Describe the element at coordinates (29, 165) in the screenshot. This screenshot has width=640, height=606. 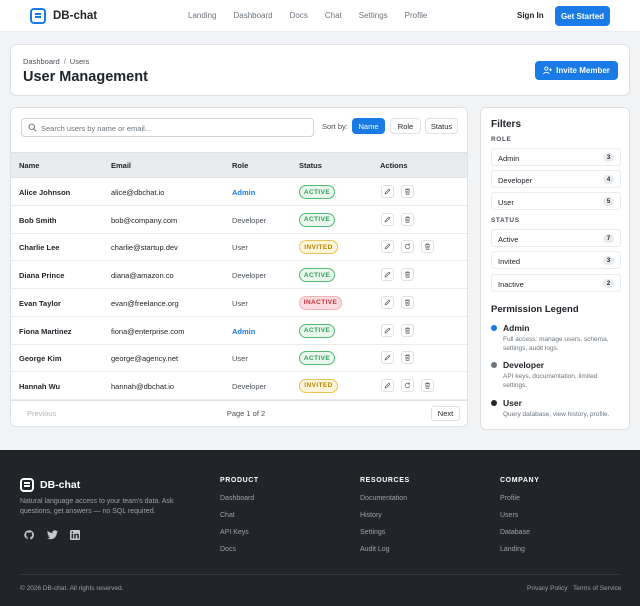
I see `col-name: Name` at that location.